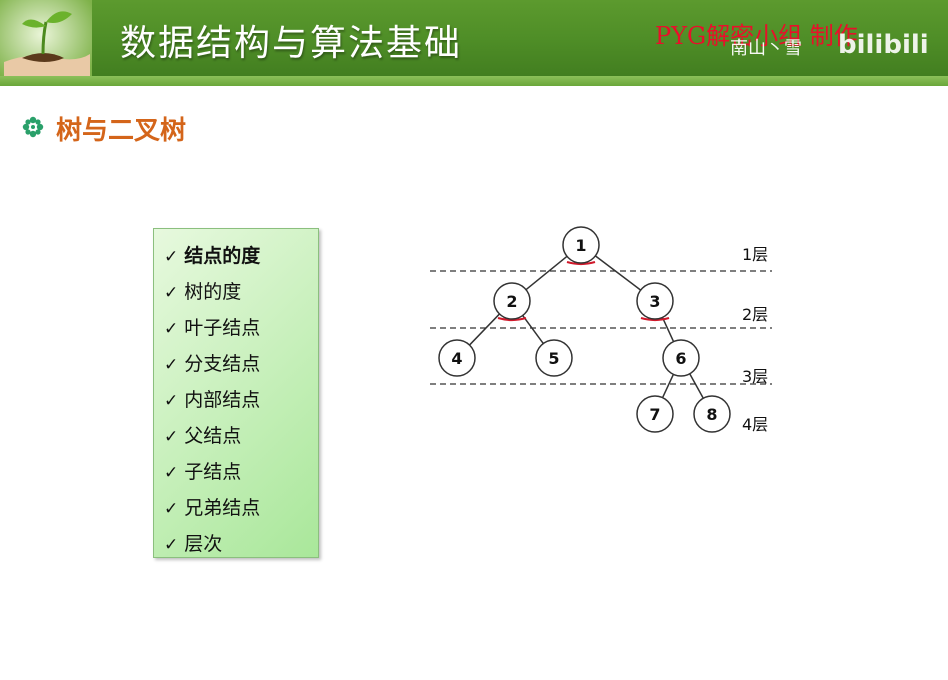  I want to click on tree-node-label: 3, so click(654, 301).